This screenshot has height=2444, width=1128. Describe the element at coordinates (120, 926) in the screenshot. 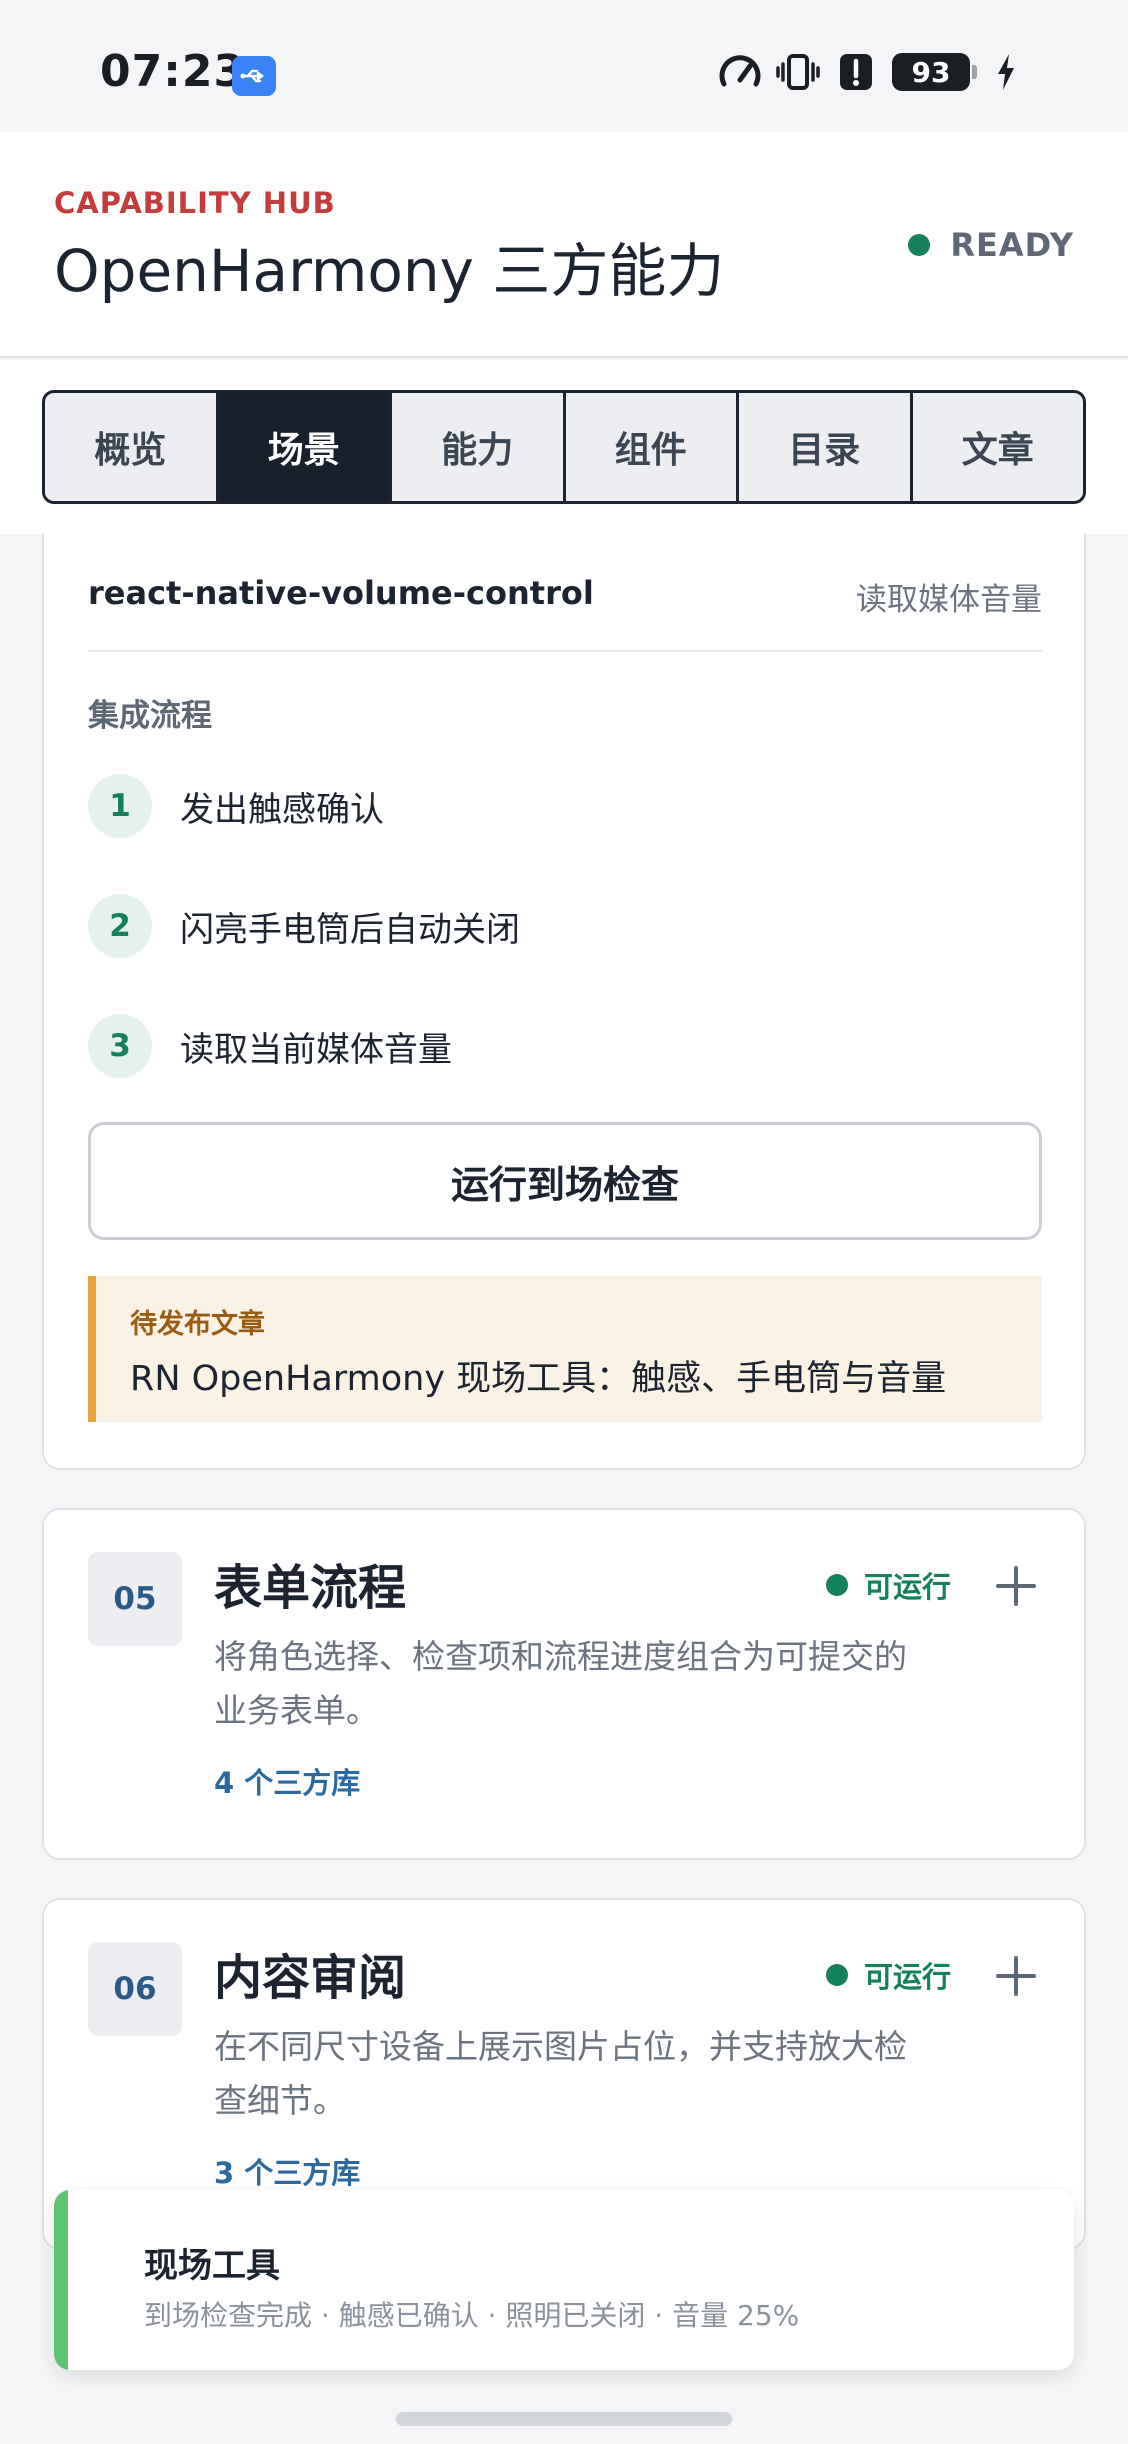

I see `step-number: 2` at that location.